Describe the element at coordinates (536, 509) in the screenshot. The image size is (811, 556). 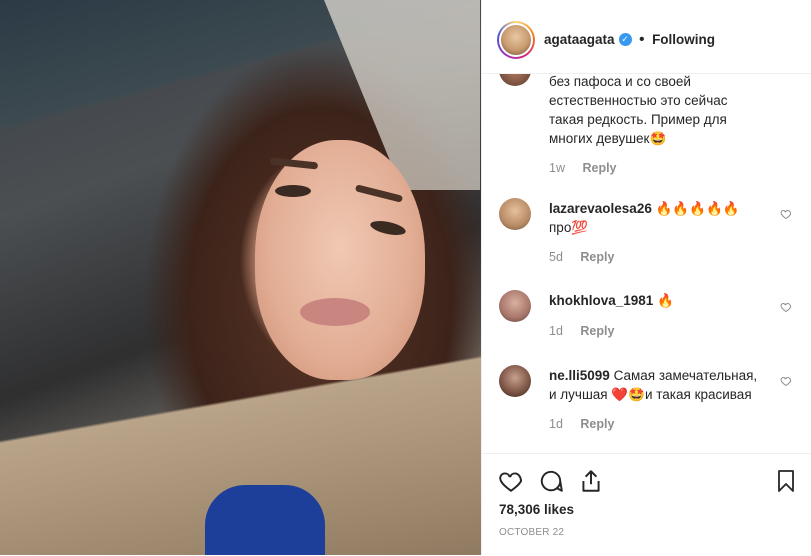
I see `like-count: 78,306 likes` at that location.